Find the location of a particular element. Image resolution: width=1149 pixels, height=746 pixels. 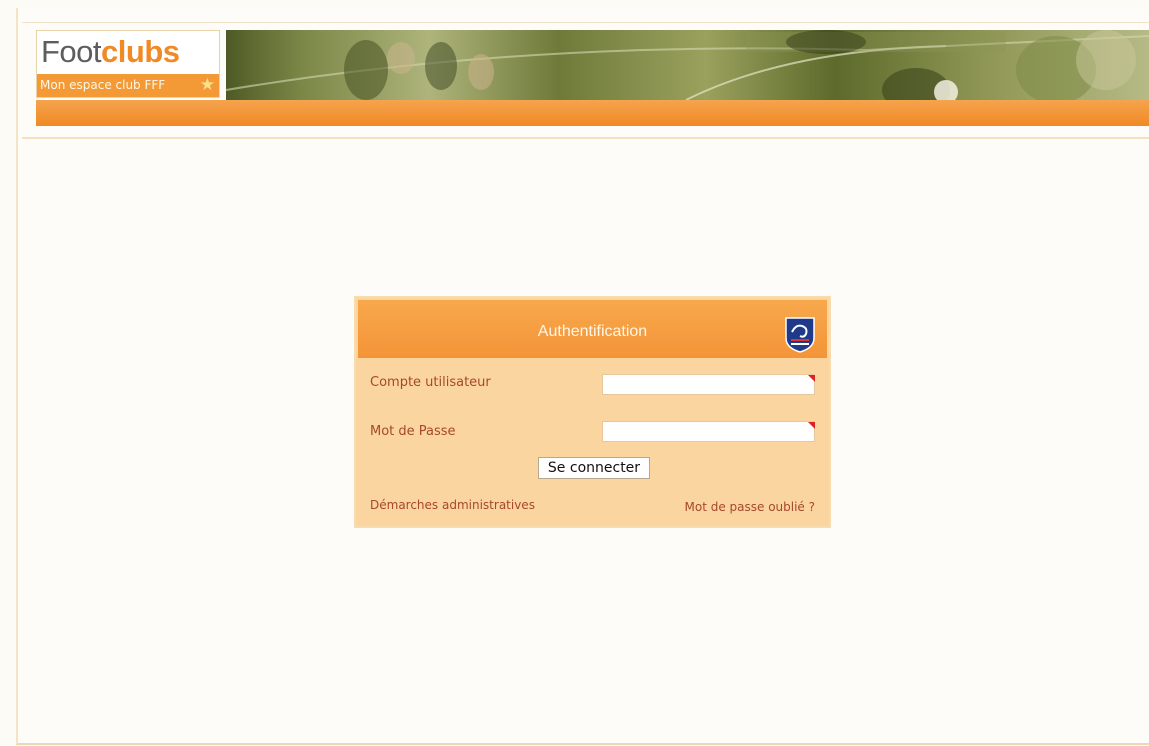

login-header: Authentification is located at coordinates (592, 329).